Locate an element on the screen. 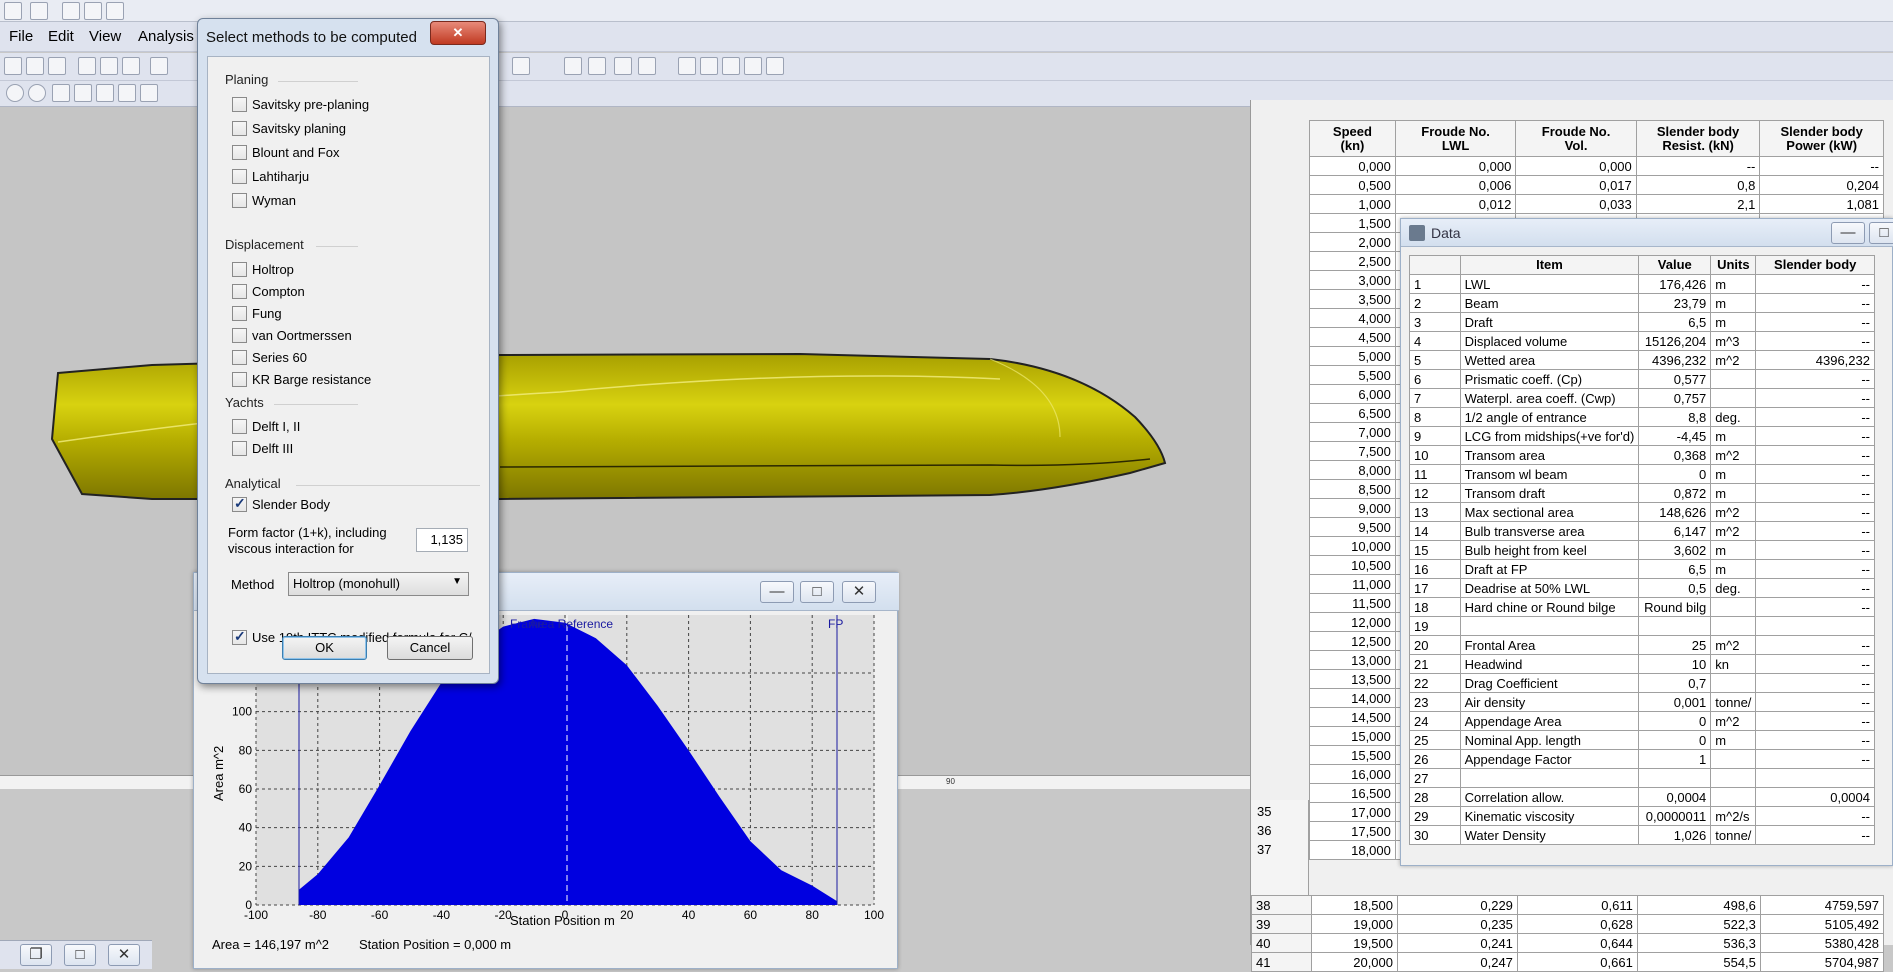  table-row: 14 Bulb transverse area 6,147 m^2 -- is located at coordinates (1642, 531).